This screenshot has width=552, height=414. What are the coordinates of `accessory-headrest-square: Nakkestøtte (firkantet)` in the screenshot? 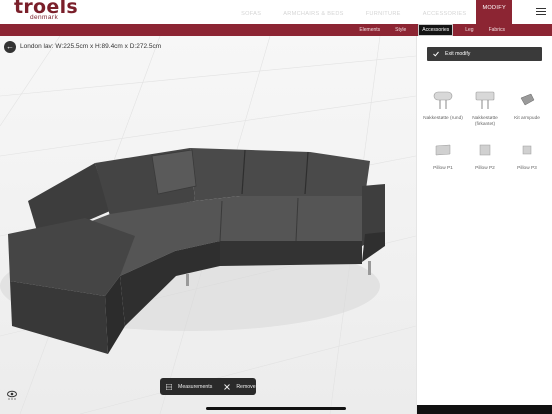 It's located at (485, 107).